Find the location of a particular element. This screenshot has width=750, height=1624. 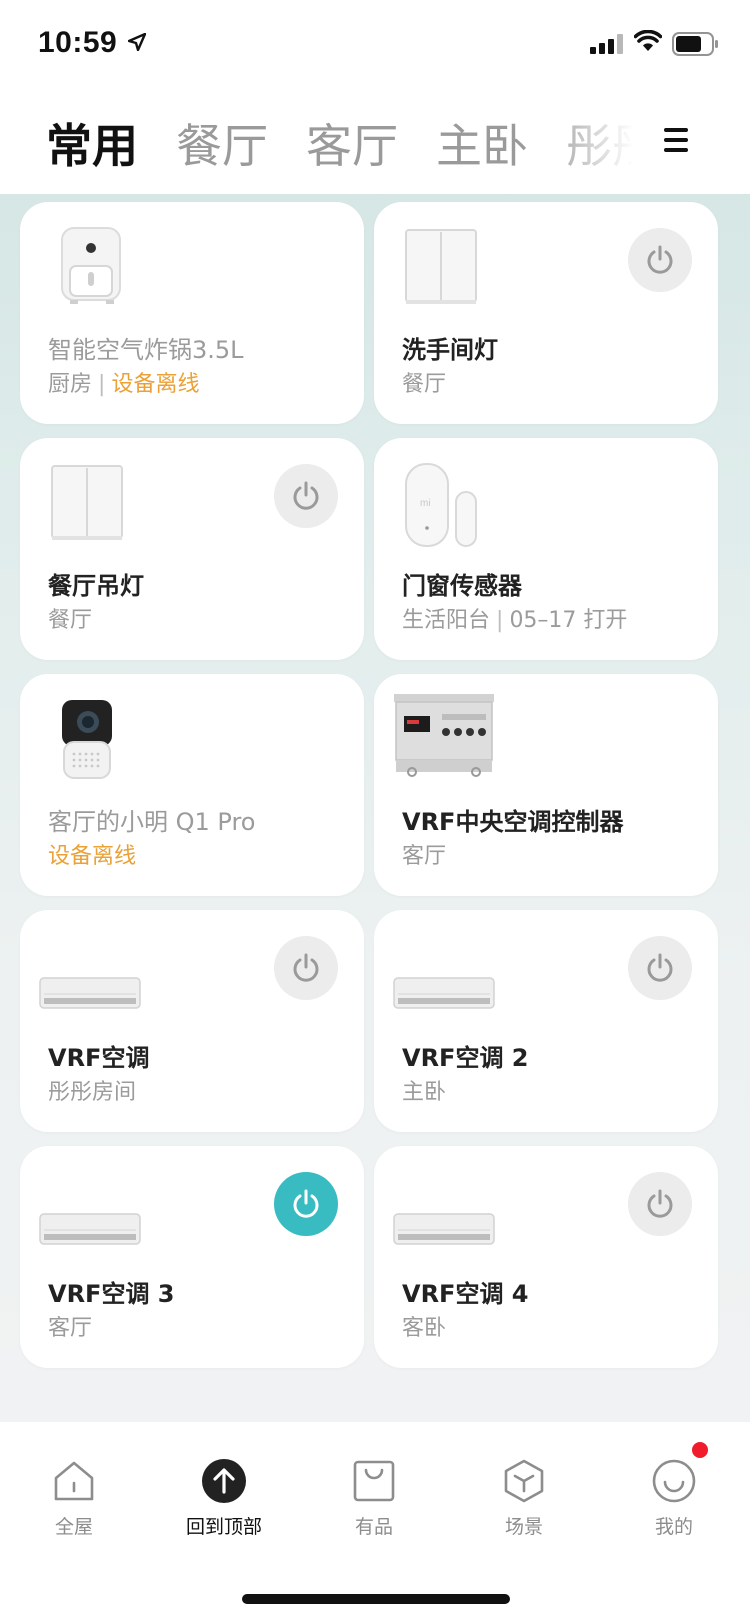

device-room: 彤彤房间 is located at coordinates (92, 1092).